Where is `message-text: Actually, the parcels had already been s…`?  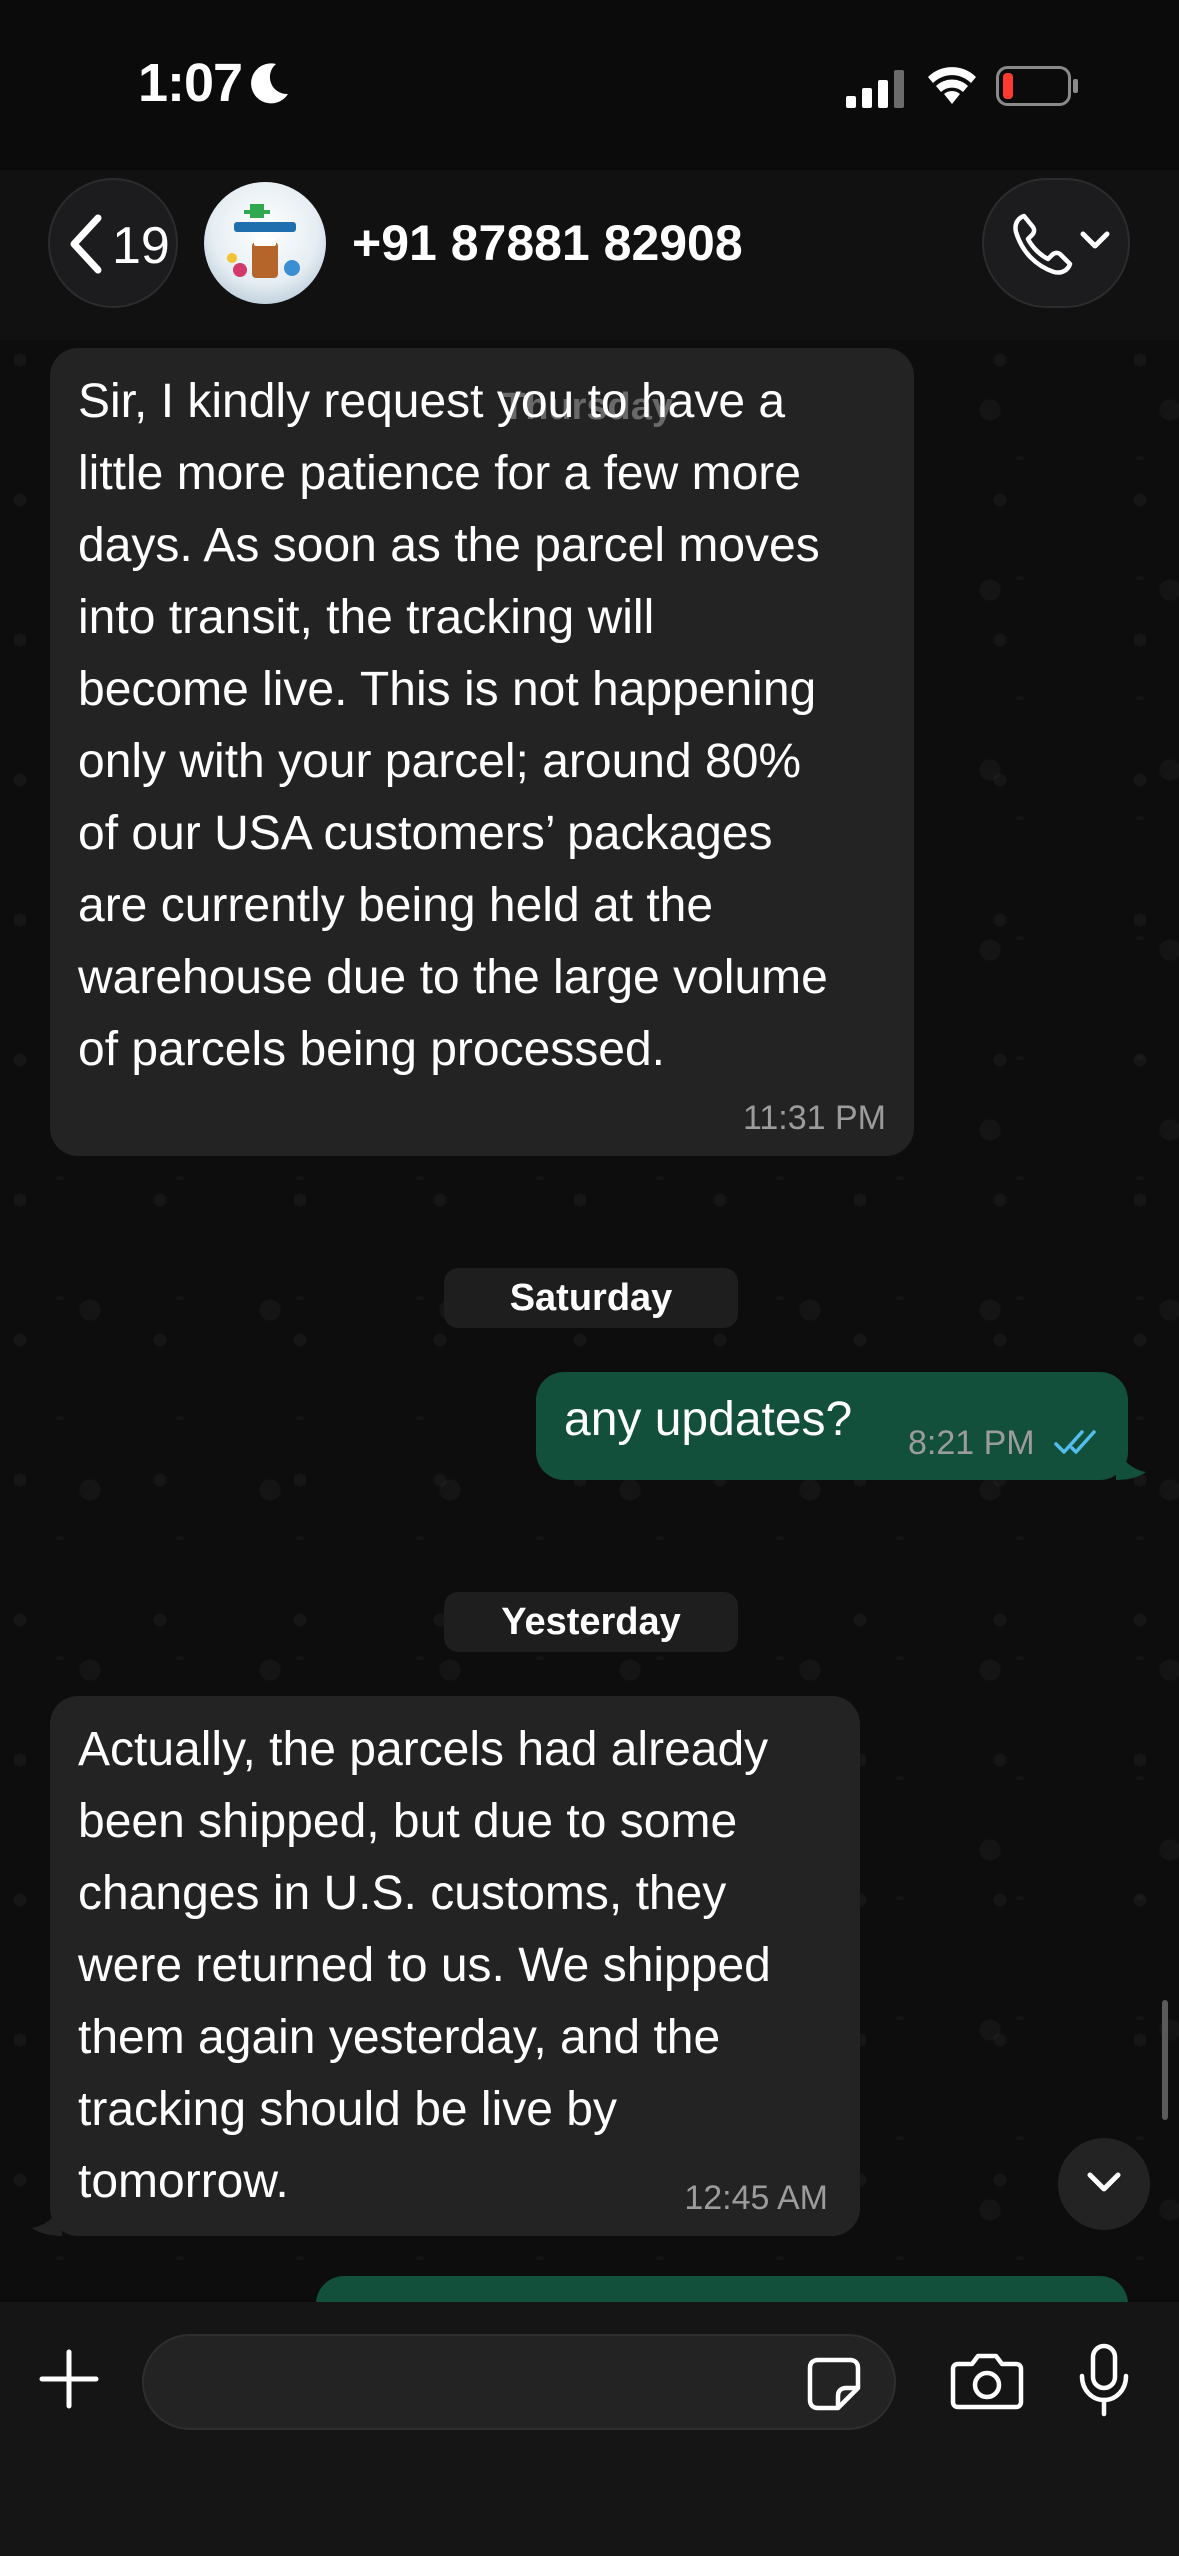
message-text: Actually, the parcels had already been s… is located at coordinates (424, 1965).